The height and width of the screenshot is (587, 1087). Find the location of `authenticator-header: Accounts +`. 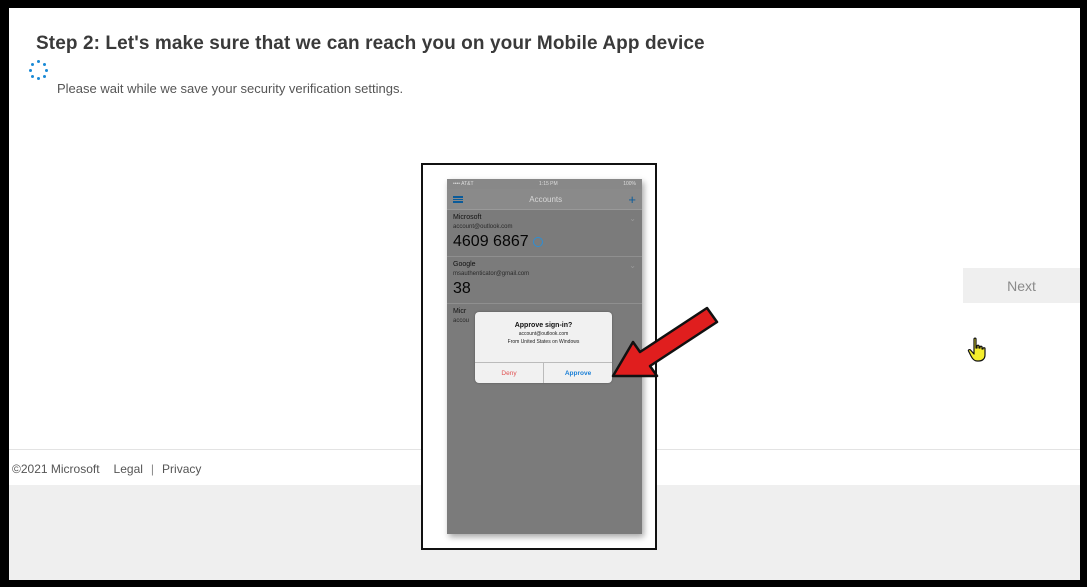

authenticator-header: Accounts + is located at coordinates (544, 199).